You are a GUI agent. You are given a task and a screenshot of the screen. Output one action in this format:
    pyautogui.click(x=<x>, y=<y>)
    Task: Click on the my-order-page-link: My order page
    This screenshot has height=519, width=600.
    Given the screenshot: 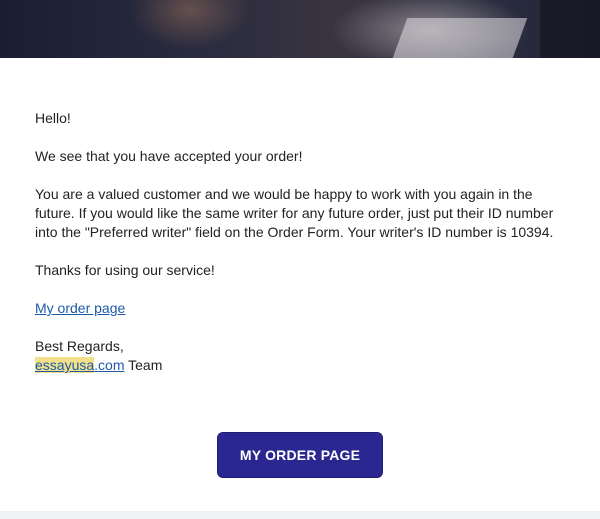 What is the action you would take?
    pyautogui.click(x=80, y=308)
    